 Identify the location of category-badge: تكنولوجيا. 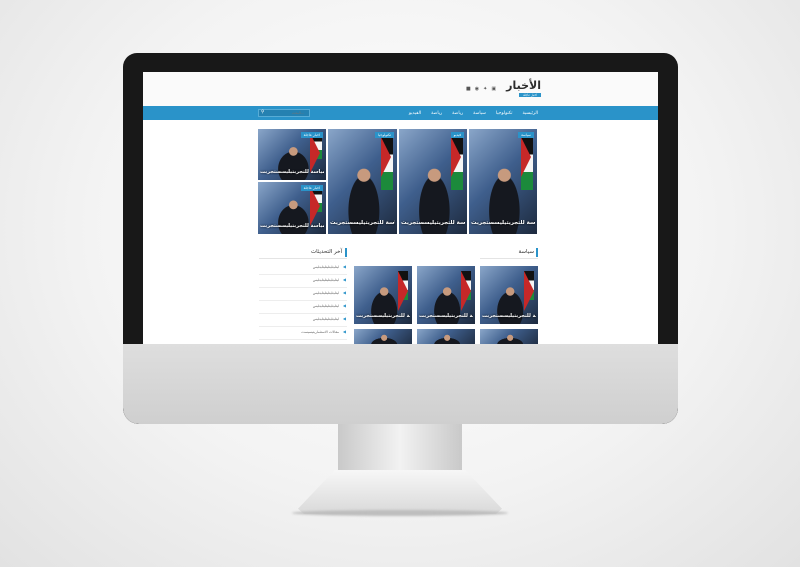
(384, 135).